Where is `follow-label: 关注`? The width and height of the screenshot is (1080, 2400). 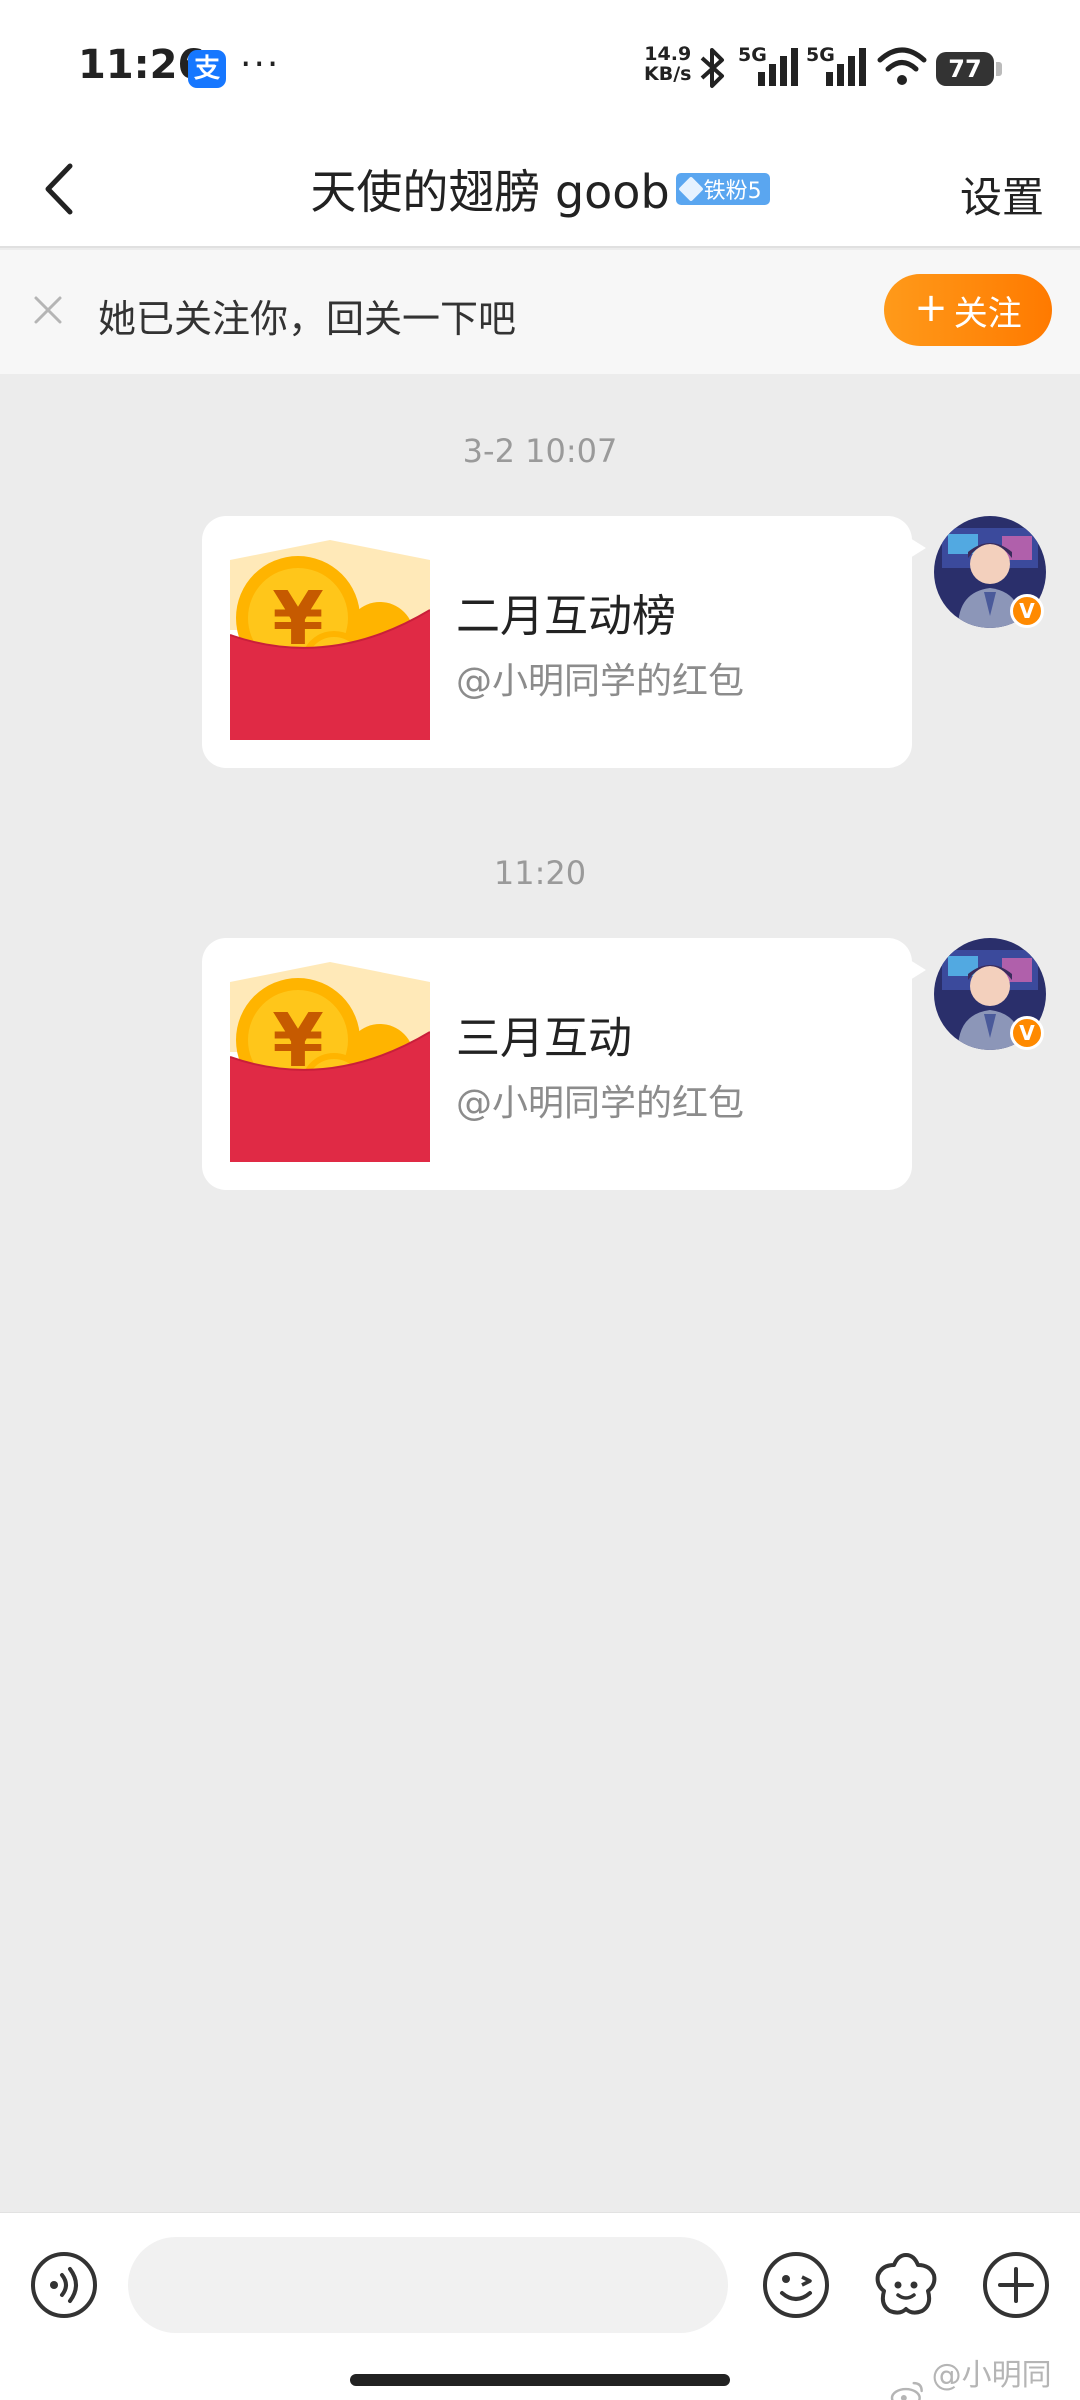 follow-label: 关注 is located at coordinates (987, 313).